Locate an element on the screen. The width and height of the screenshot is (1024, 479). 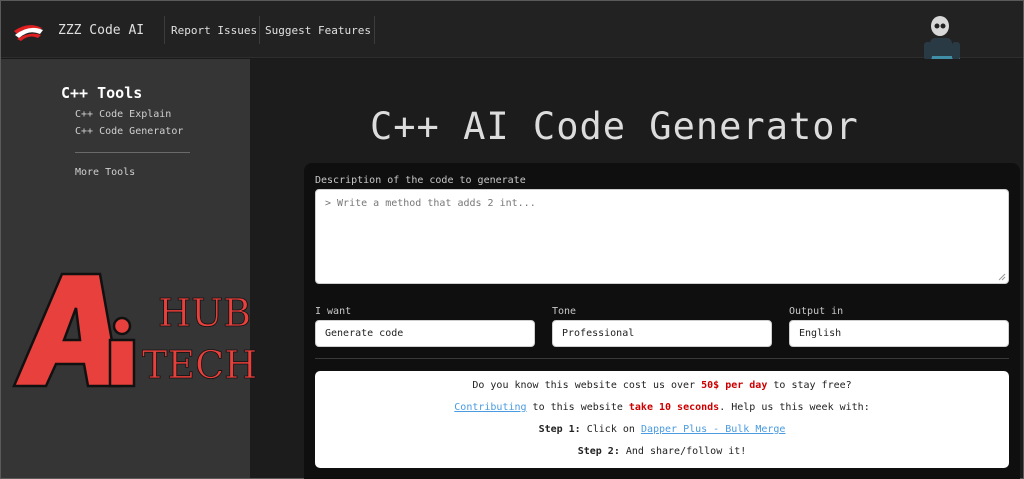
tone-select-value: Professional is located at coordinates (598, 333).